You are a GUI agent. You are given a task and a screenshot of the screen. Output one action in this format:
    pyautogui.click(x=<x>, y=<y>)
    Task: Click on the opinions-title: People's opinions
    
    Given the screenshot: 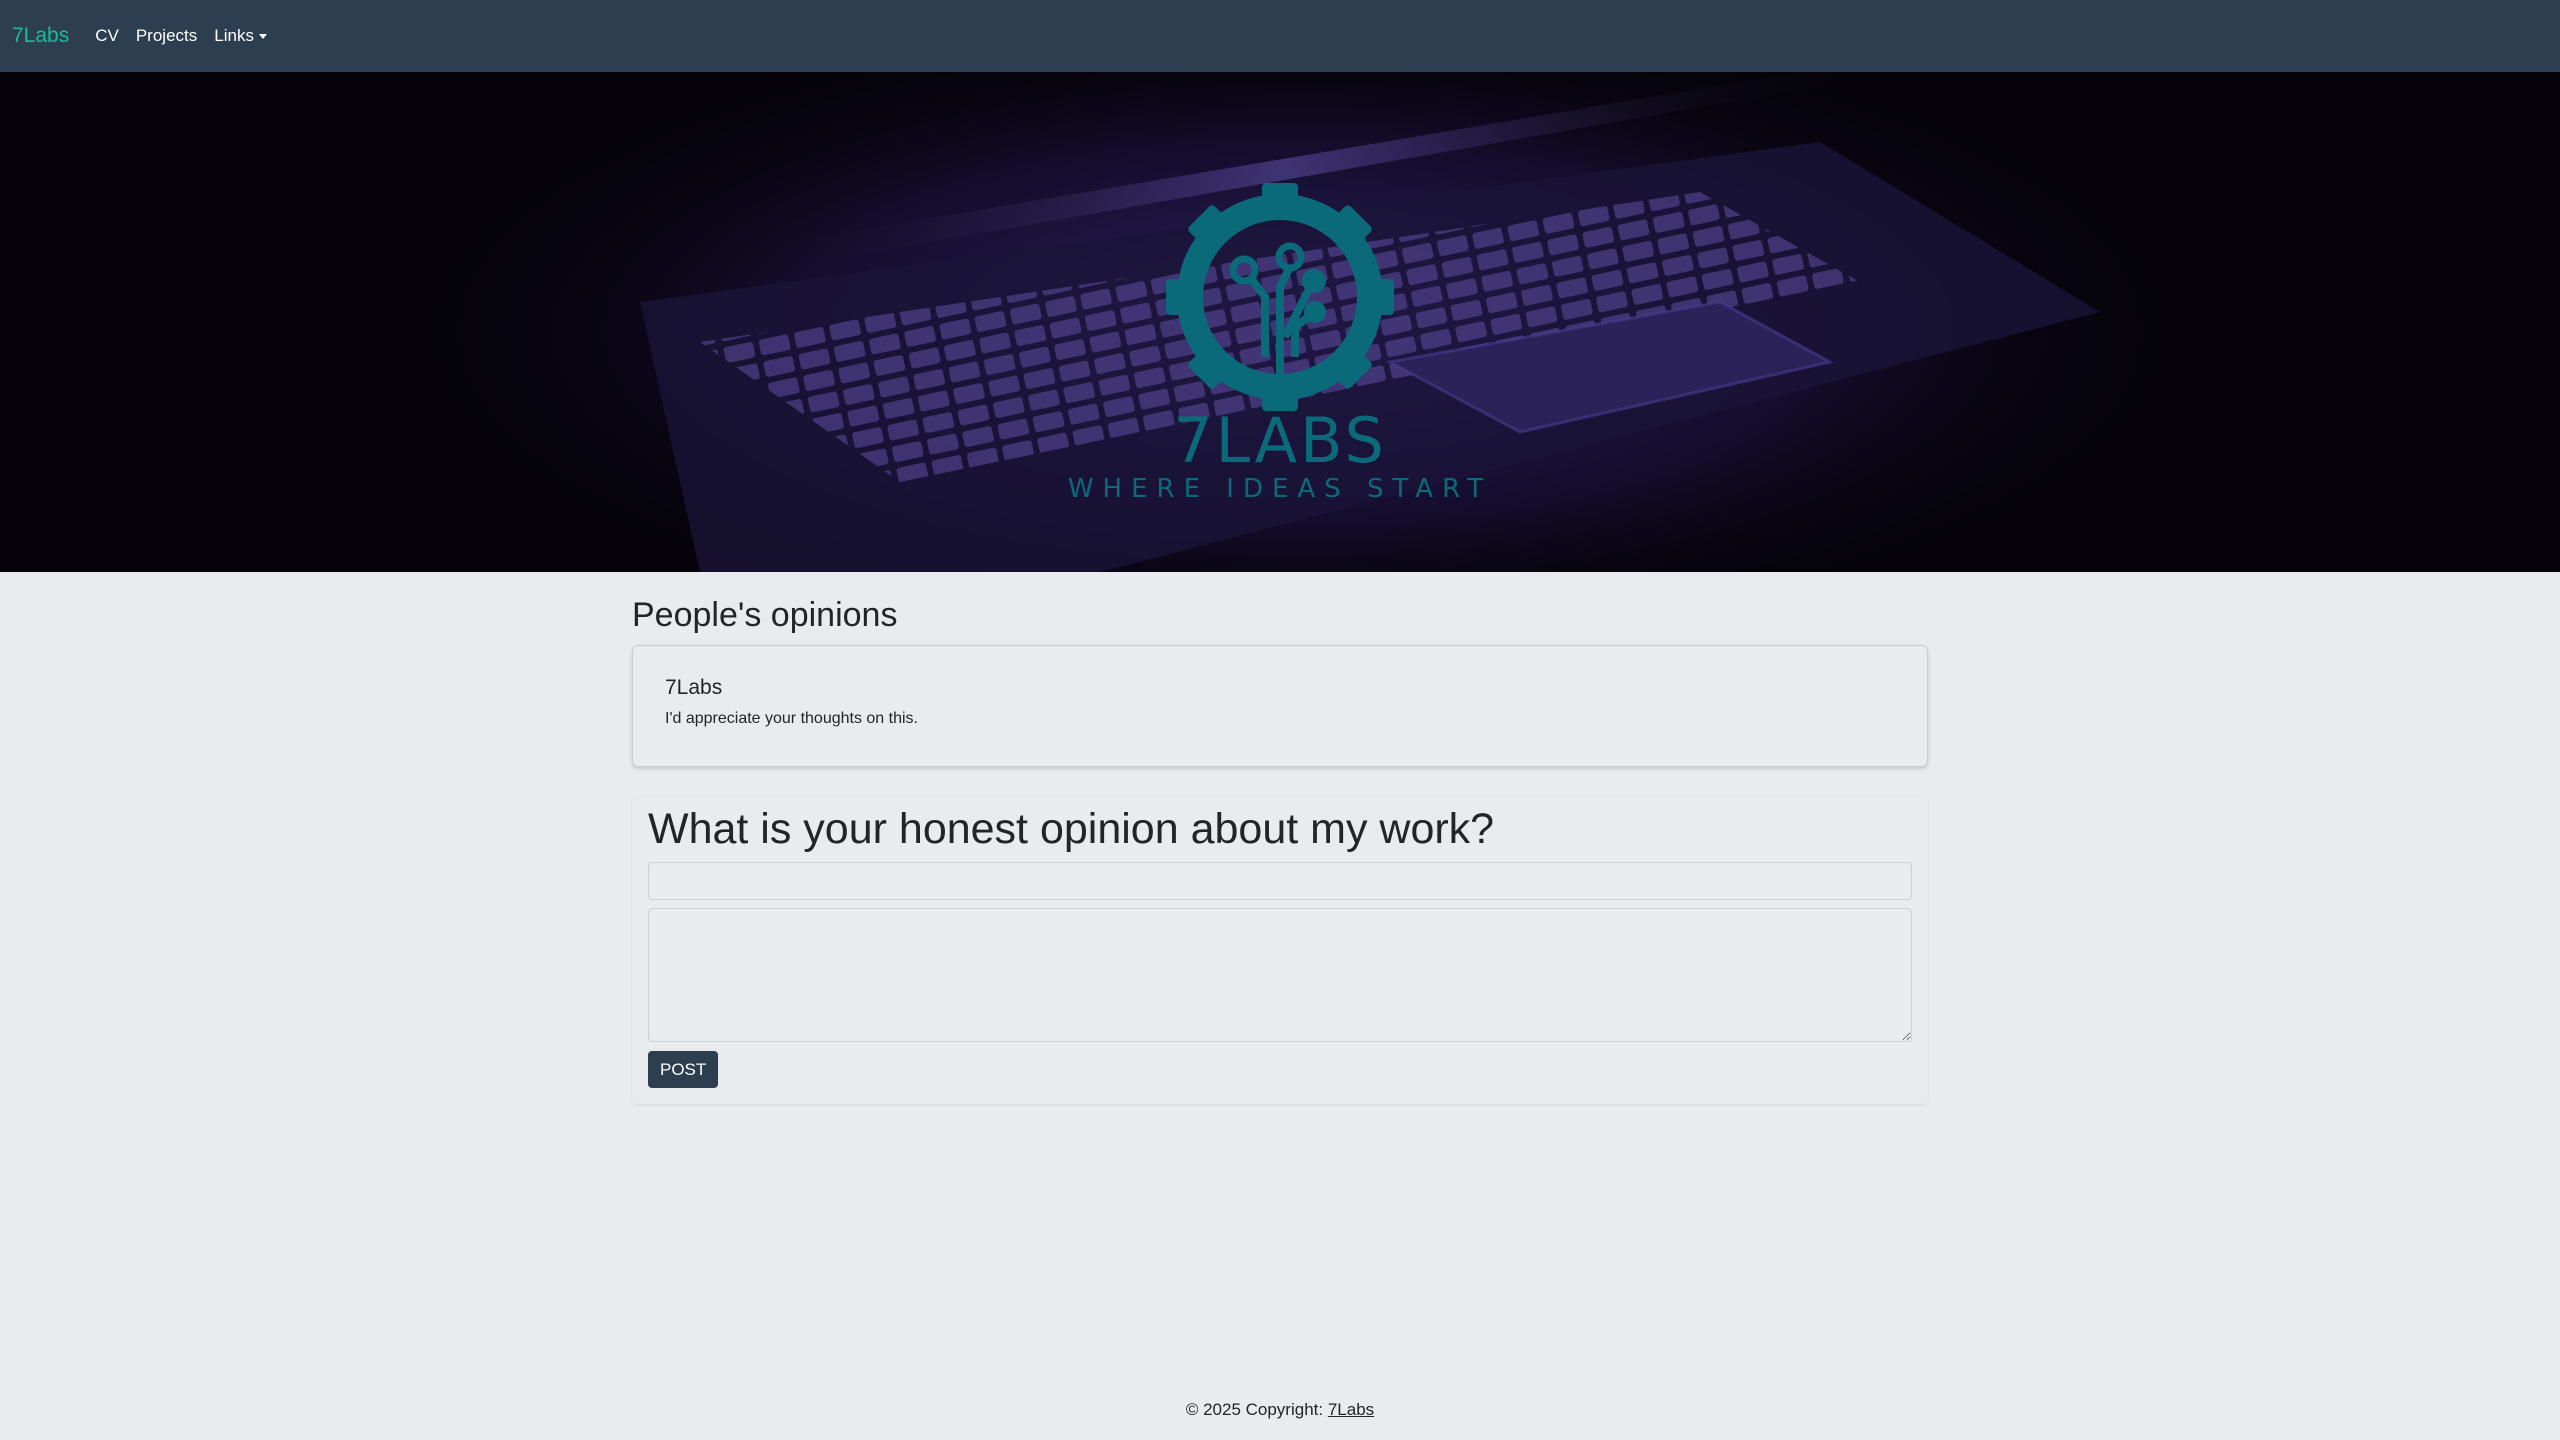 What is the action you would take?
    pyautogui.click(x=765, y=615)
    